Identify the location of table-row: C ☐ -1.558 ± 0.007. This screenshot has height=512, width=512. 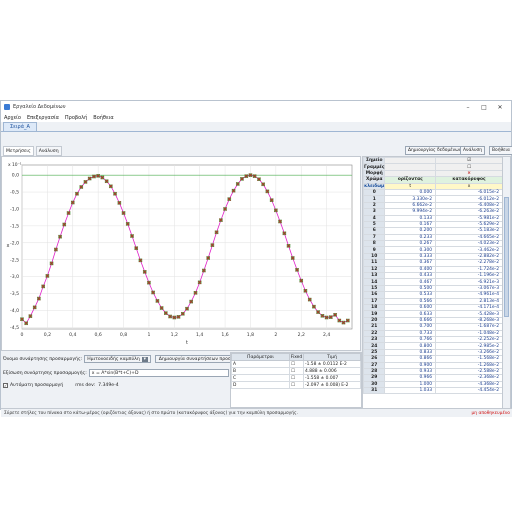
(296, 378).